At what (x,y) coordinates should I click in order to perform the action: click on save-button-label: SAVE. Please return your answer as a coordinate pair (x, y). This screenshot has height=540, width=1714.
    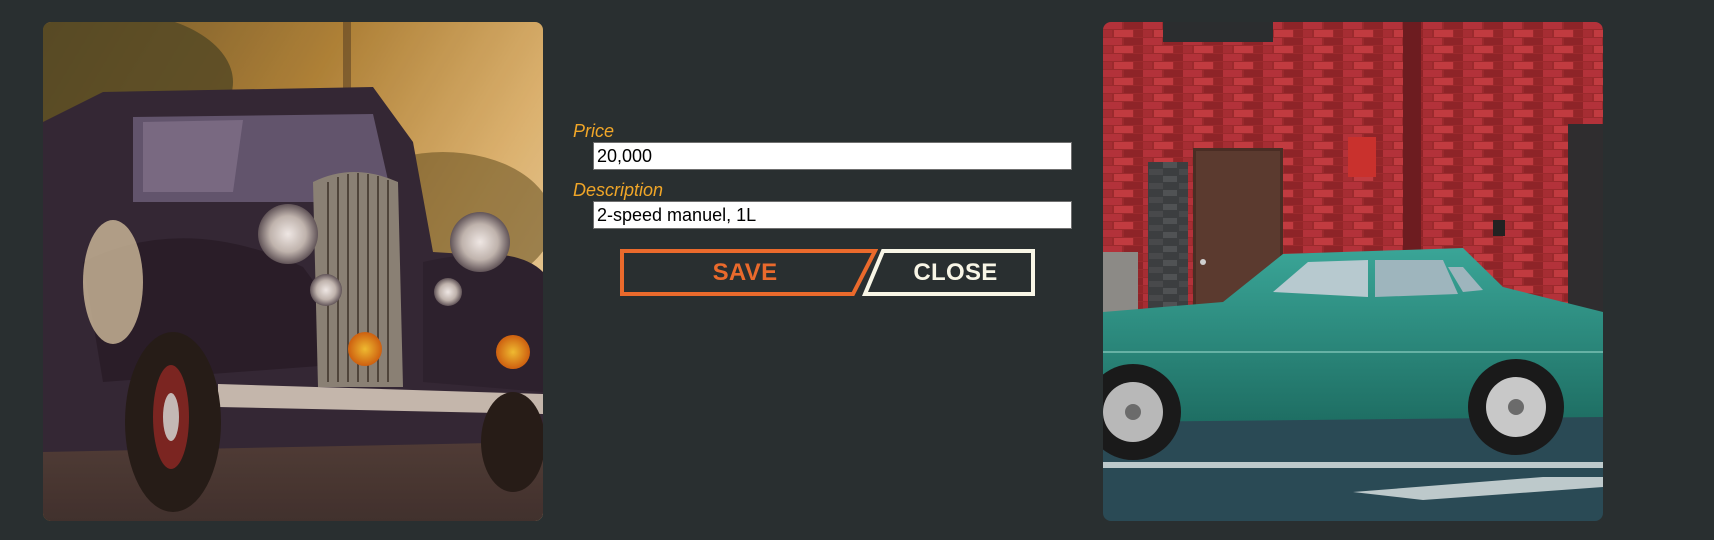
    Looking at the image, I should click on (745, 272).